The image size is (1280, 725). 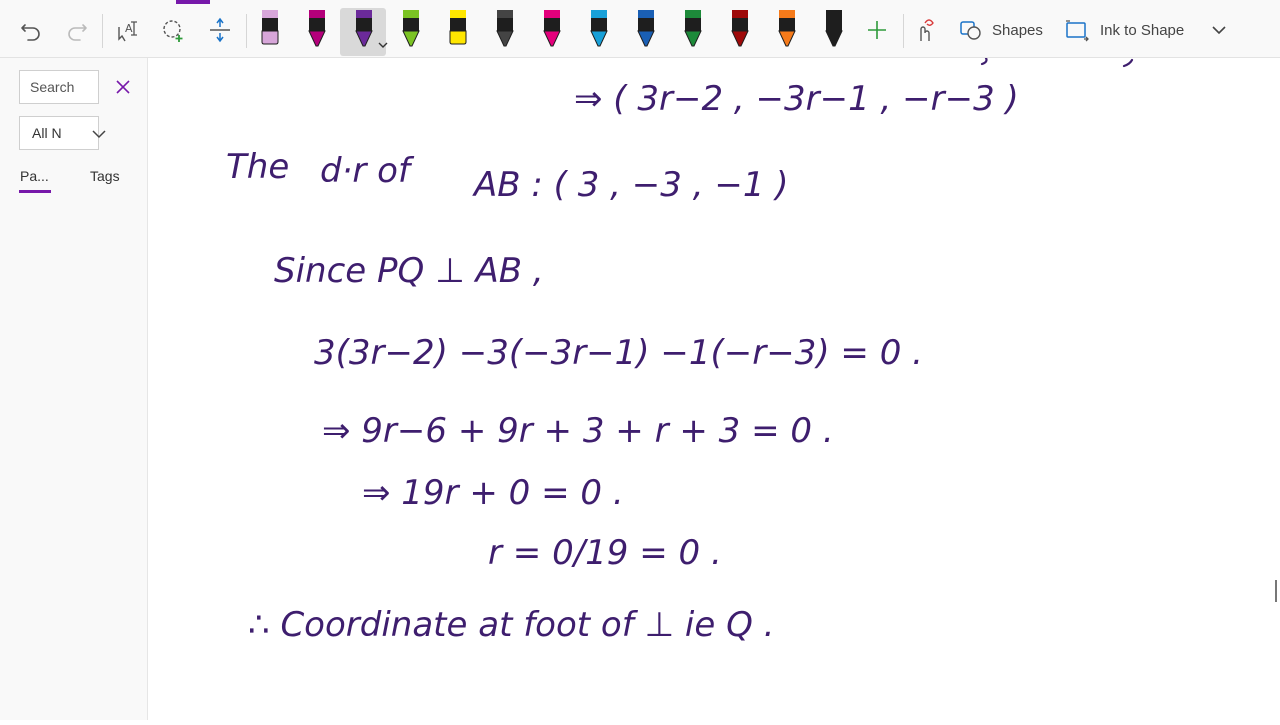 I want to click on active-tab-indicator, so click(x=35, y=191).